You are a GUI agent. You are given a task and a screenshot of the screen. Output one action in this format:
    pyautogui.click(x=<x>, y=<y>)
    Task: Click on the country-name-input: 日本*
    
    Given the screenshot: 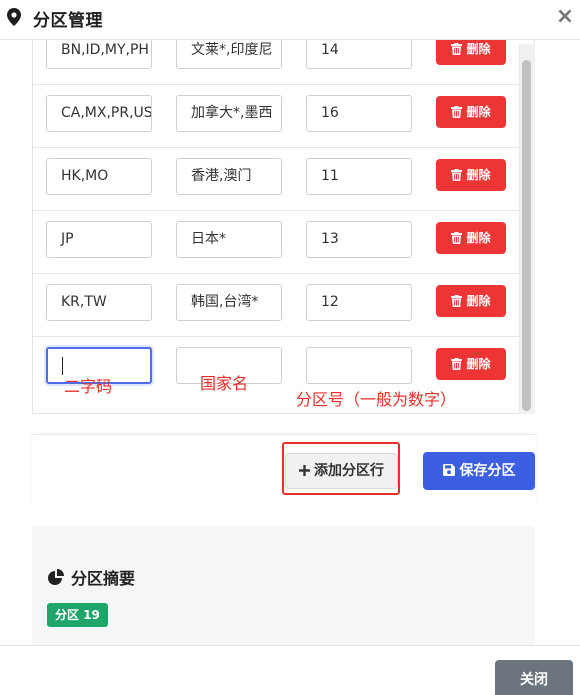 What is the action you would take?
    pyautogui.click(x=229, y=239)
    